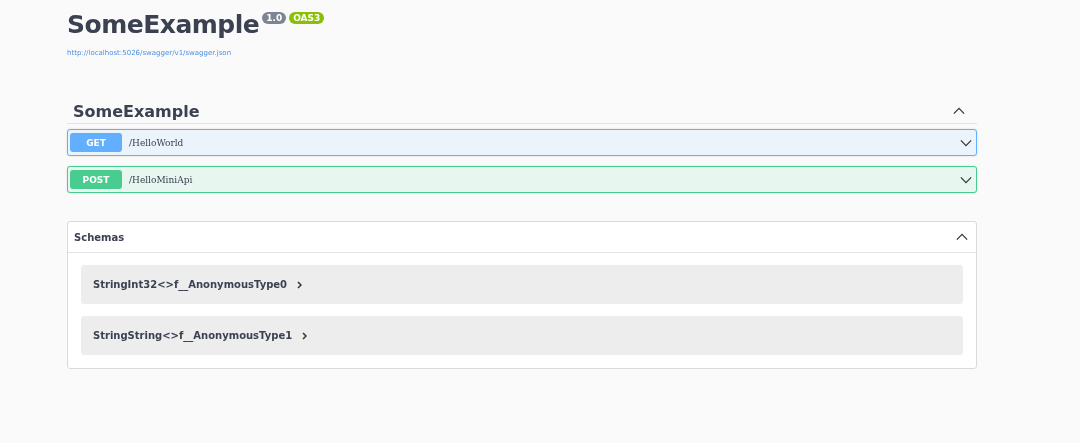  Describe the element at coordinates (522, 284) in the screenshot. I see `schema-row: StringInt32<>f__AnonymousType0` at that location.